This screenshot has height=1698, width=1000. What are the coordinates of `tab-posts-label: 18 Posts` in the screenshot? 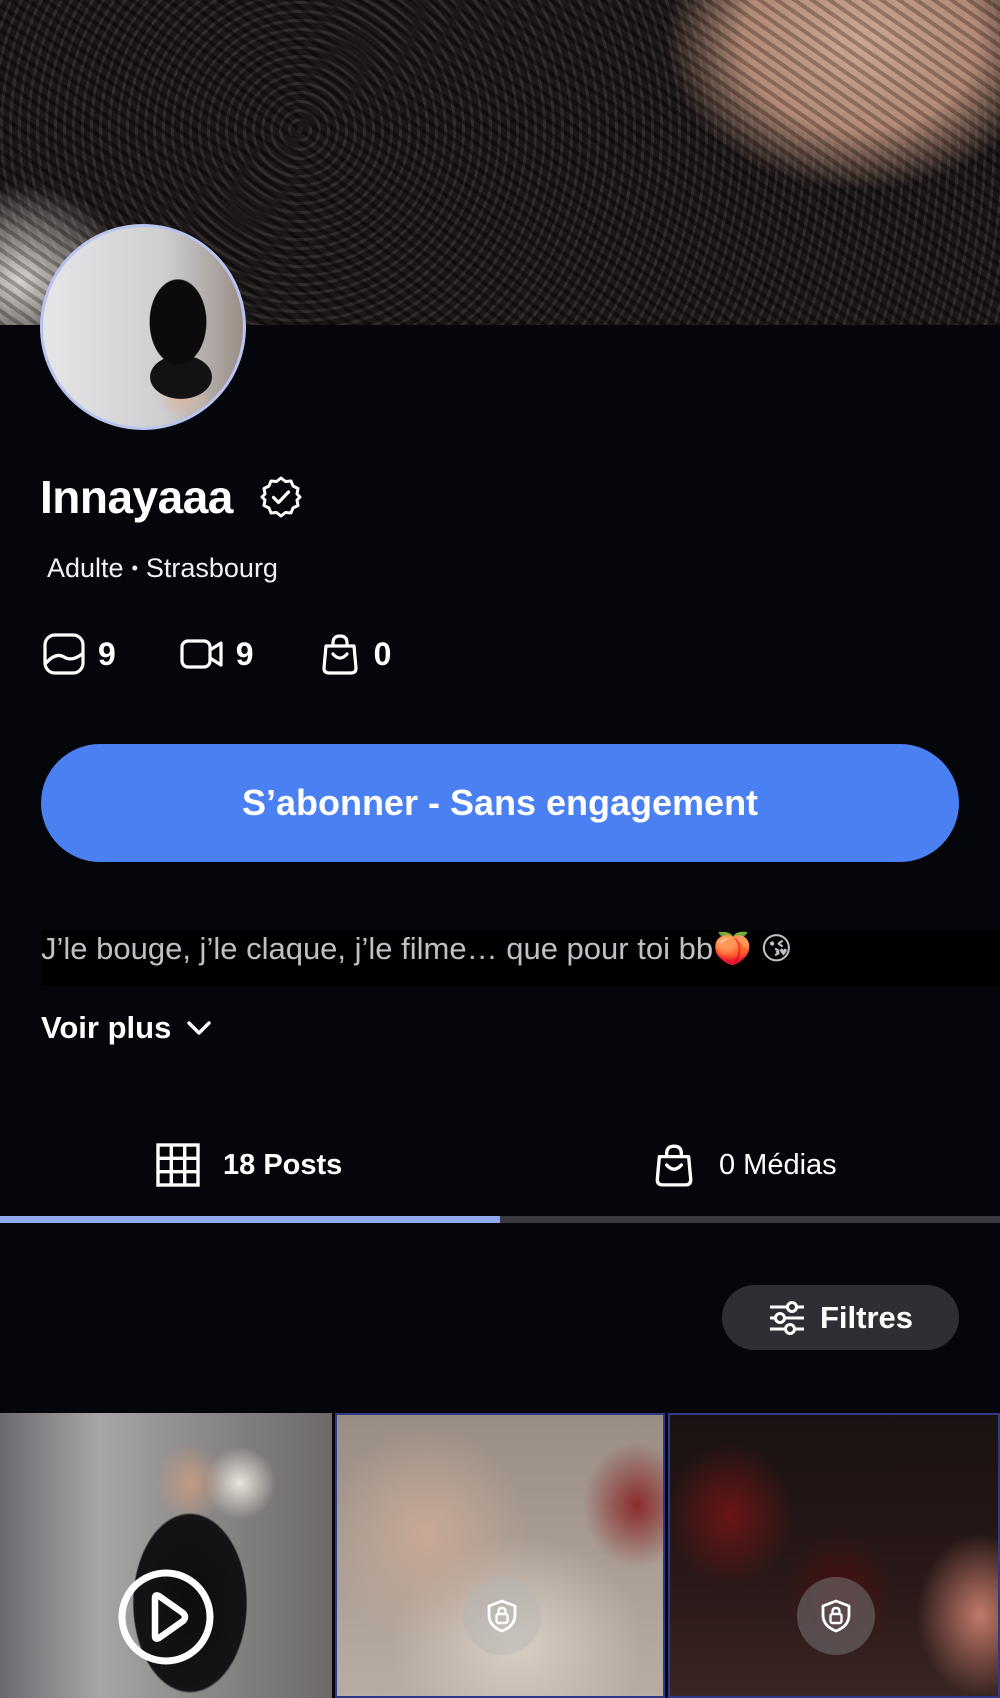 It's located at (283, 1164).